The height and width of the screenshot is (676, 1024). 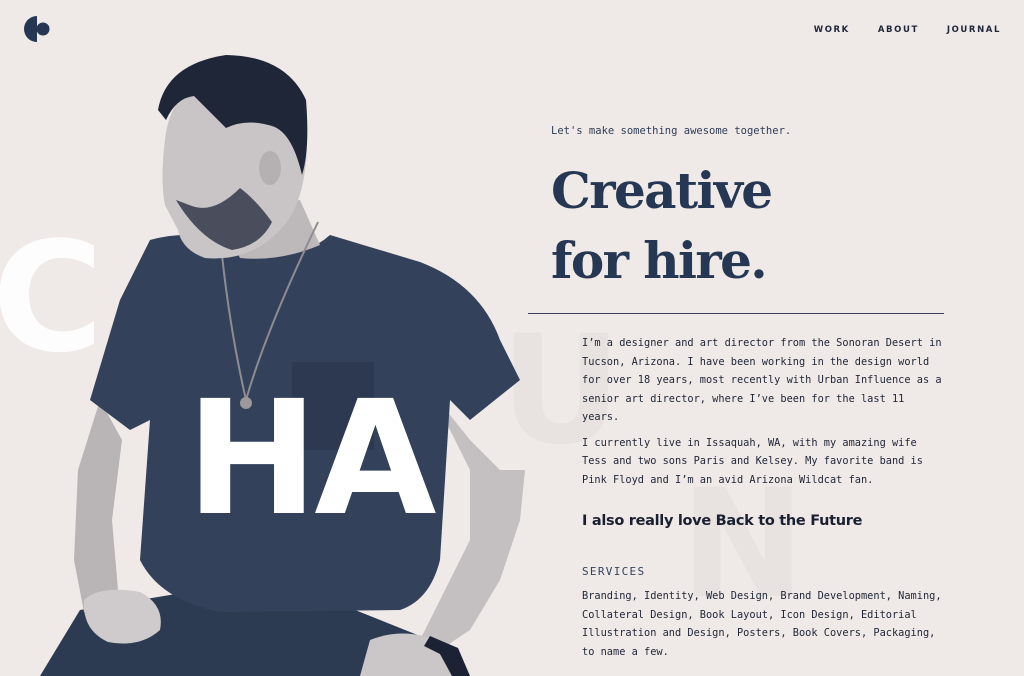 I want to click on main-nav: WORK ABOUT JOURNAL, so click(x=907, y=30).